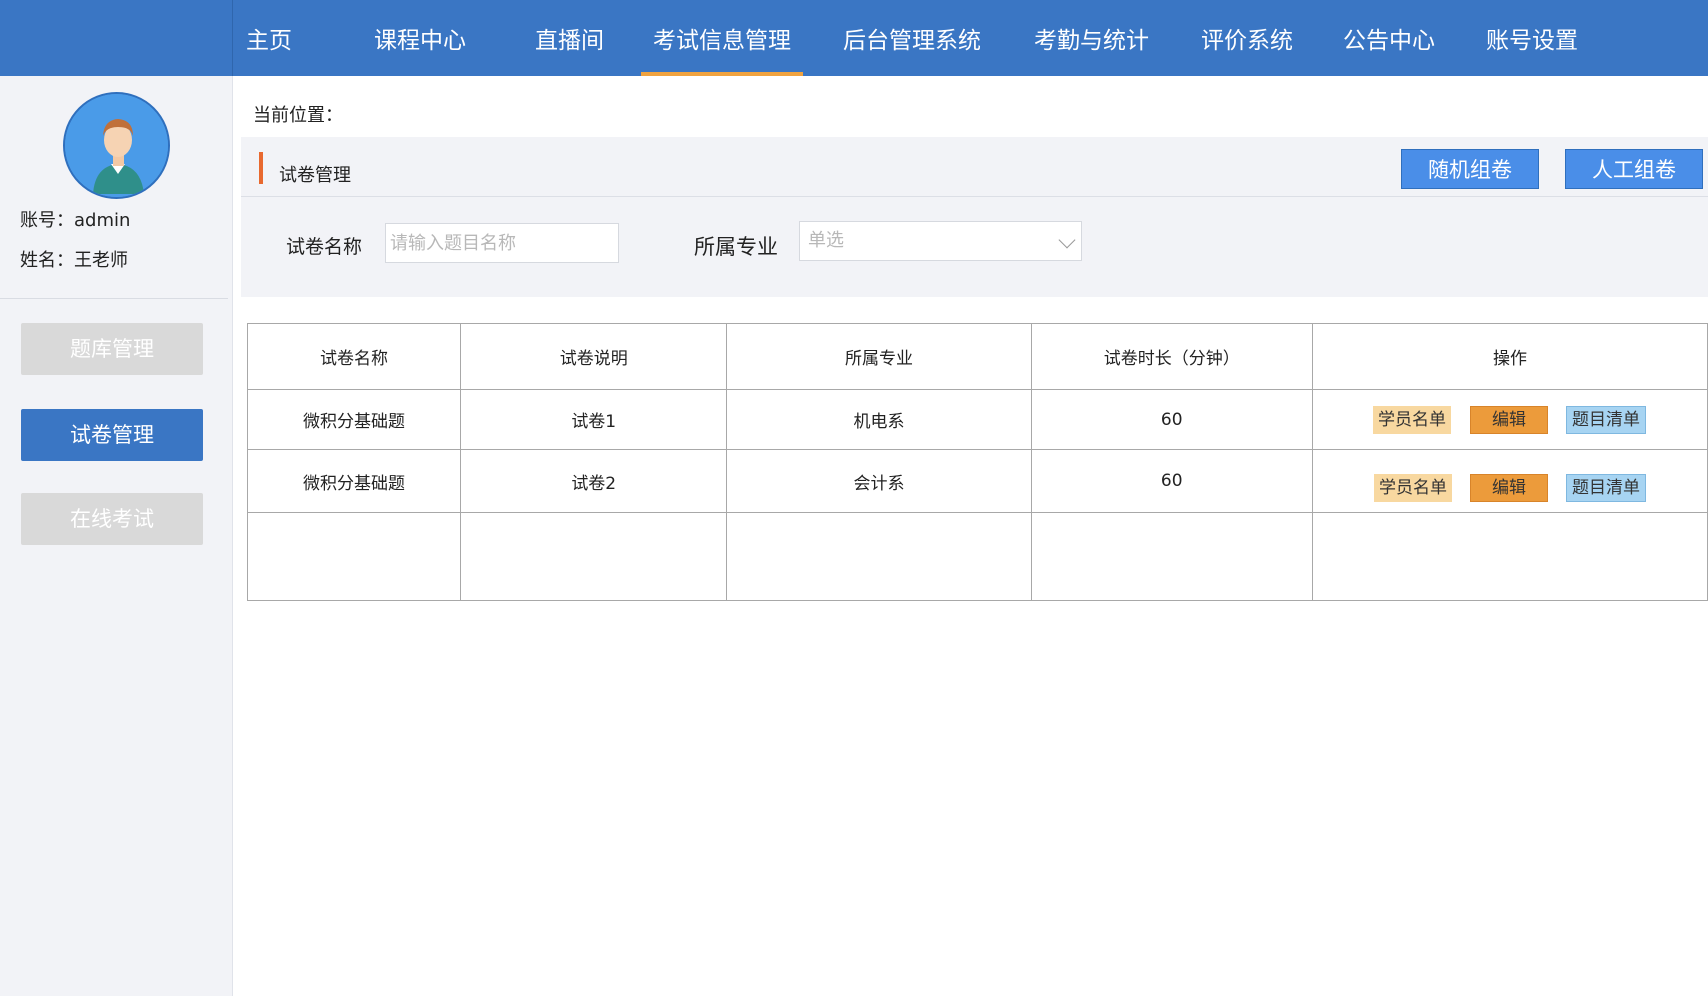  Describe the element at coordinates (354, 356) in the screenshot. I see `column-header-name: 试卷名称` at that location.